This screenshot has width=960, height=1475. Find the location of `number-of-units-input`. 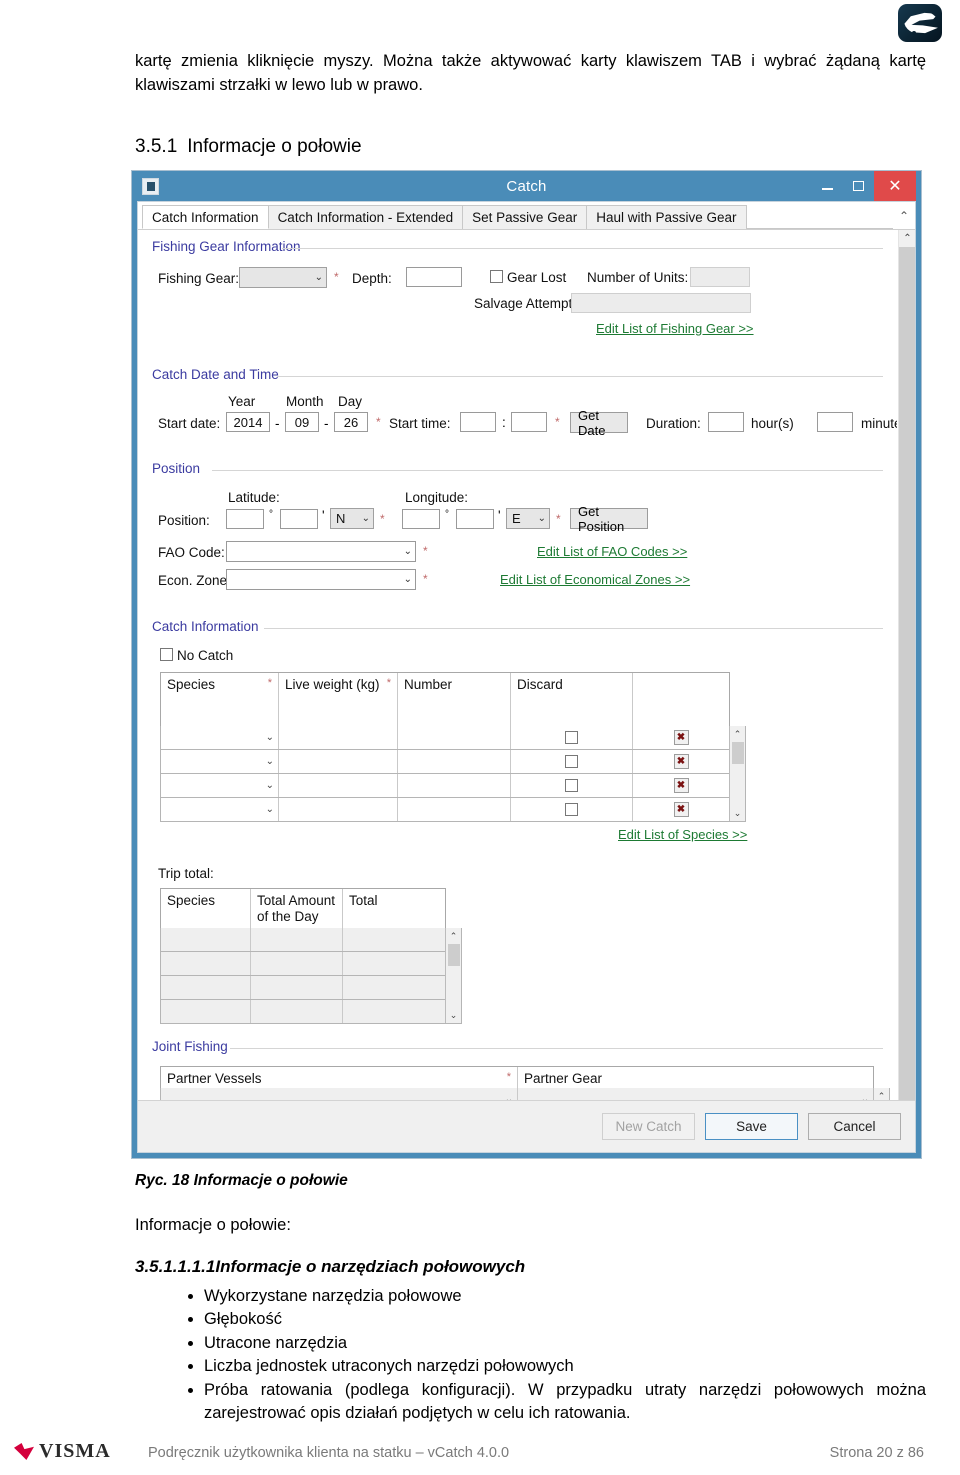

number-of-units-input is located at coordinates (720, 277).